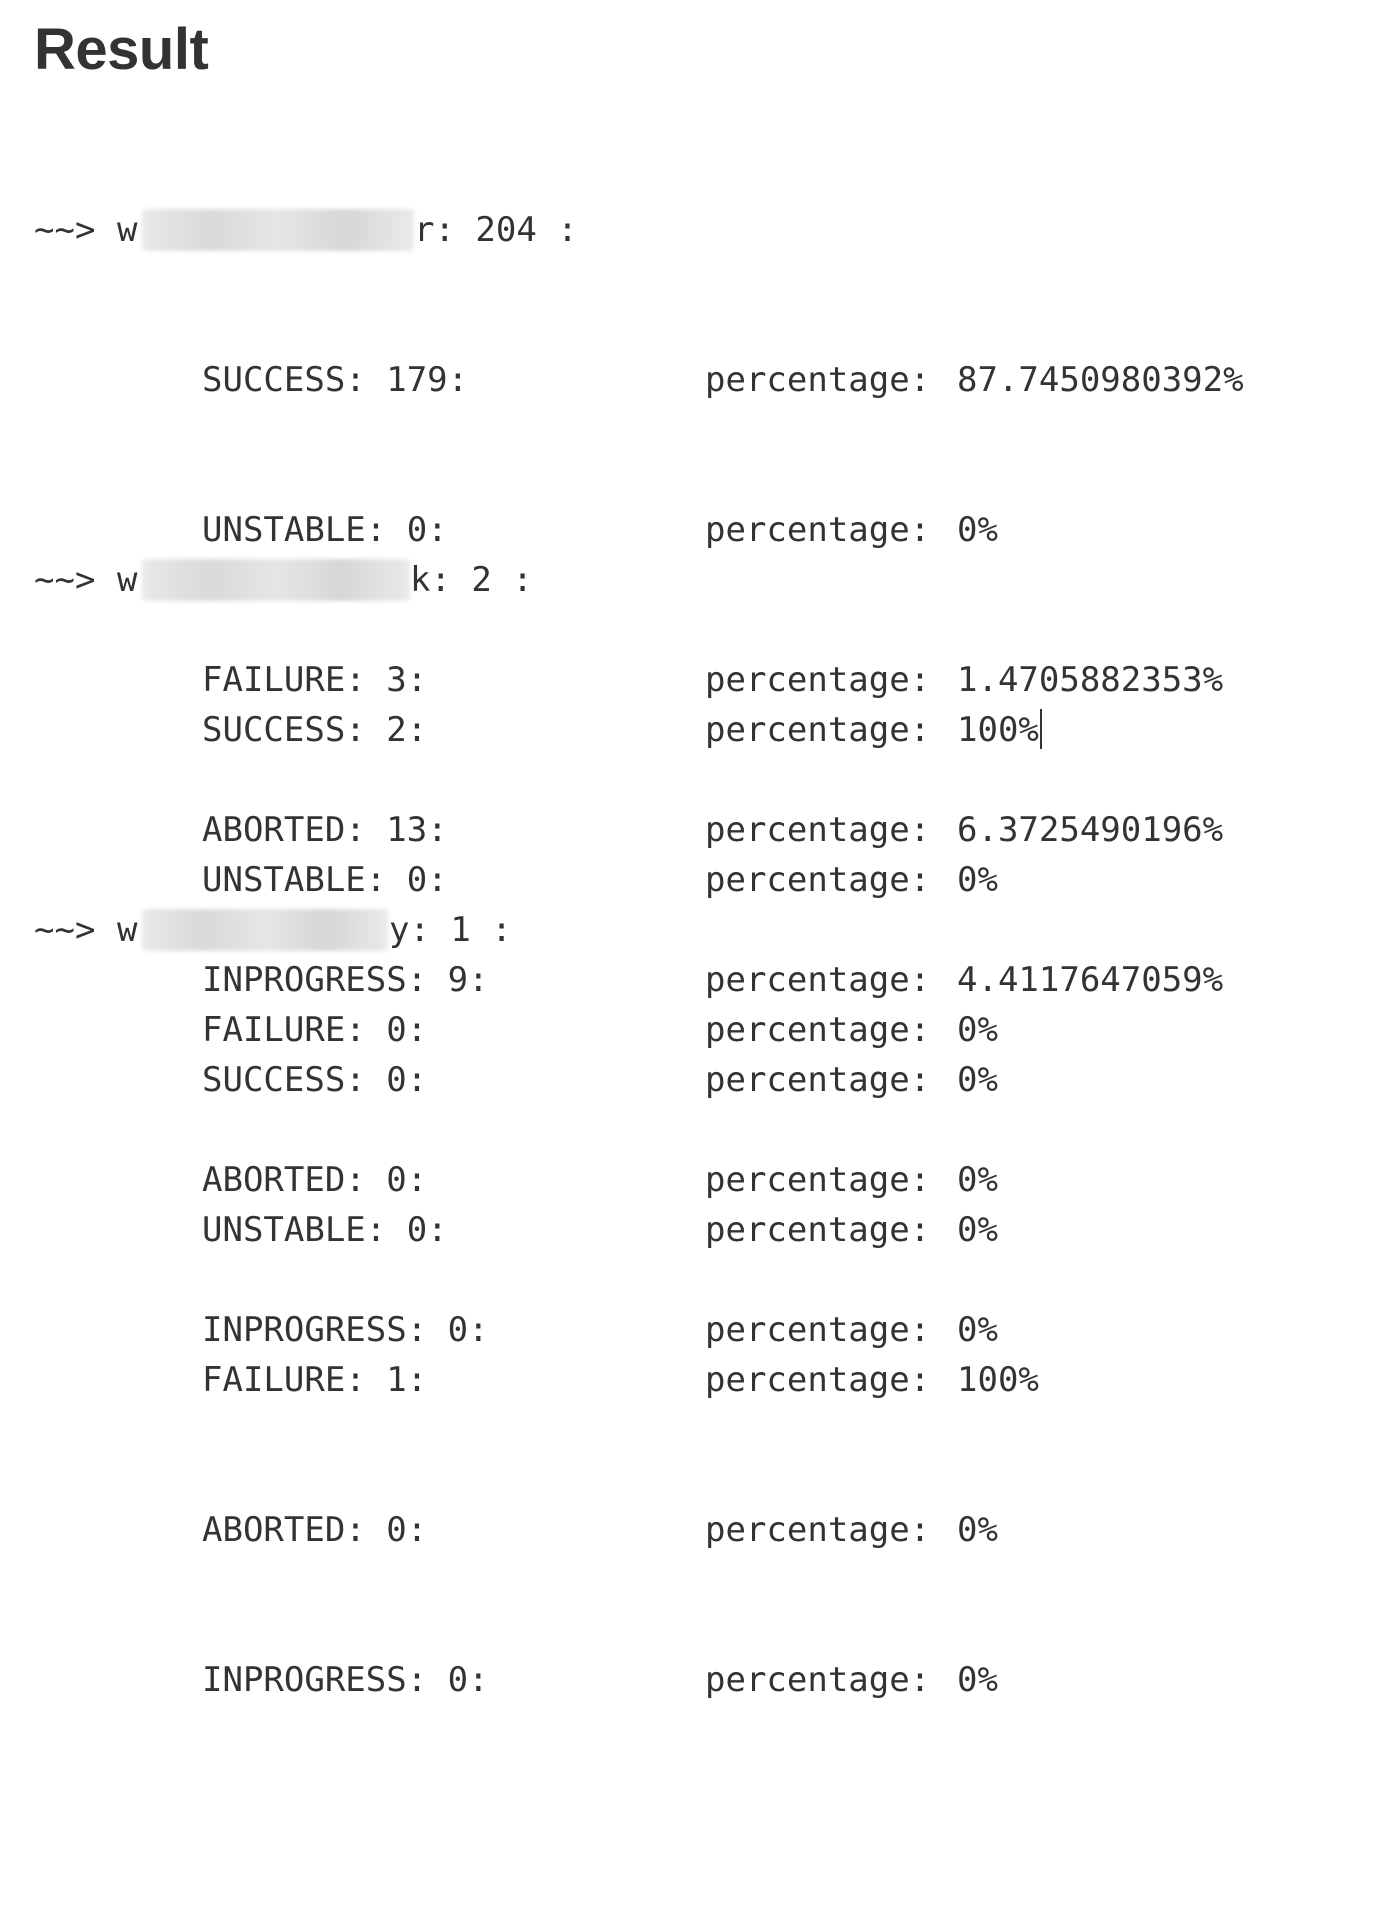 Image resolution: width=1394 pixels, height=1905 pixels. I want to click on job-header: ~~> w r: 204 :, so click(306, 230).